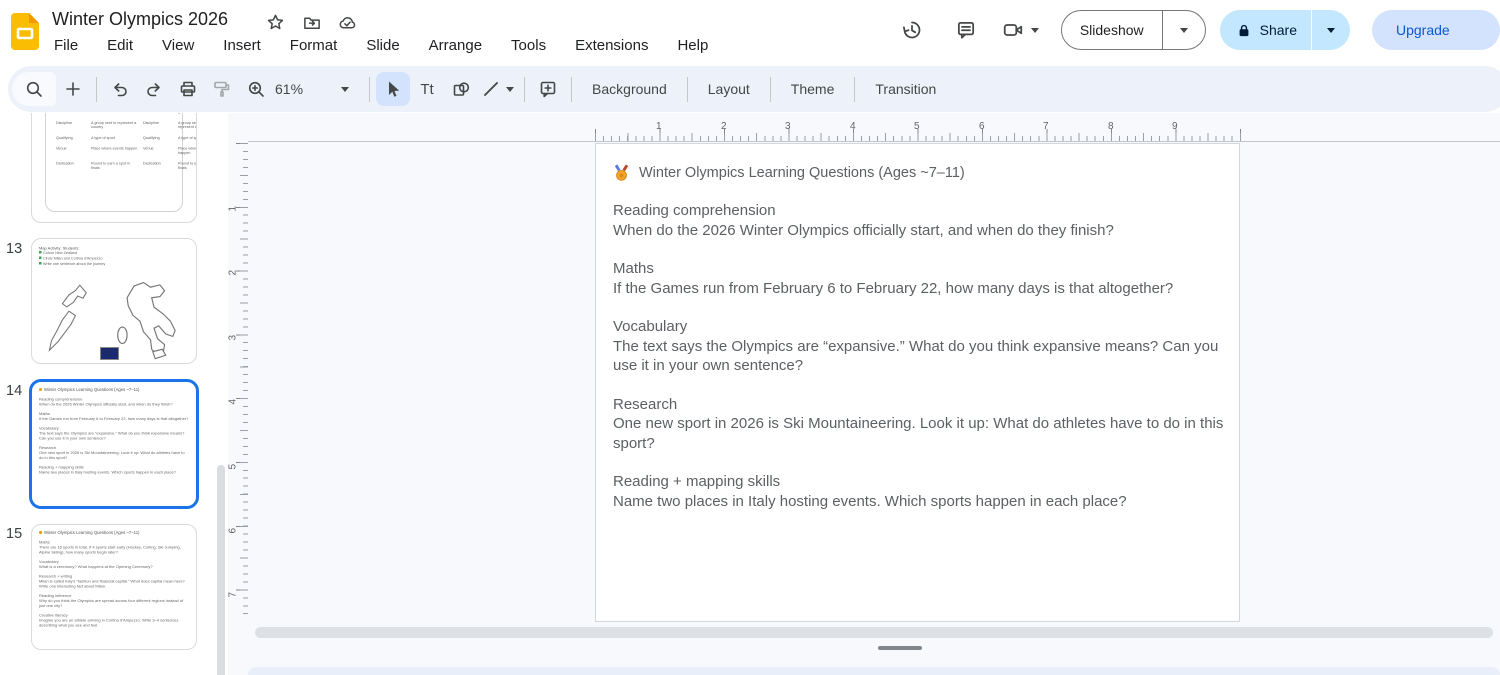 The image size is (1500, 675). What do you see at coordinates (242, 45) in the screenshot?
I see `menu-insert: Insert` at bounding box center [242, 45].